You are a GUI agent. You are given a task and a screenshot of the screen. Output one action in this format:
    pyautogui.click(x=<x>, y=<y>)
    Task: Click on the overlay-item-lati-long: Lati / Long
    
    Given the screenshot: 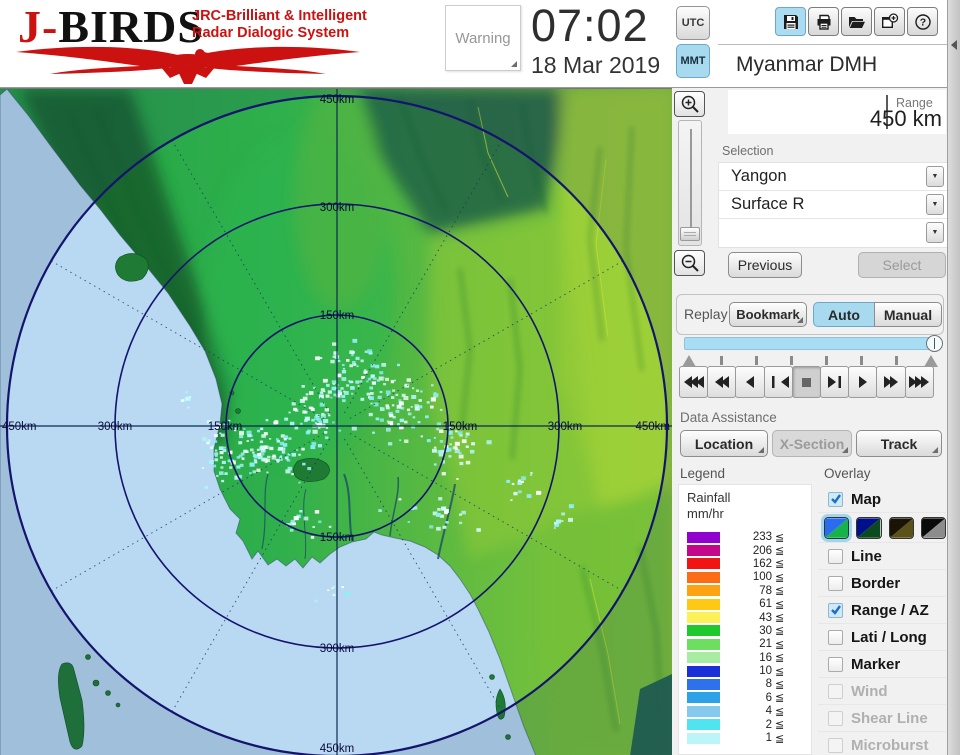 What is the action you would take?
    pyautogui.click(x=882, y=637)
    